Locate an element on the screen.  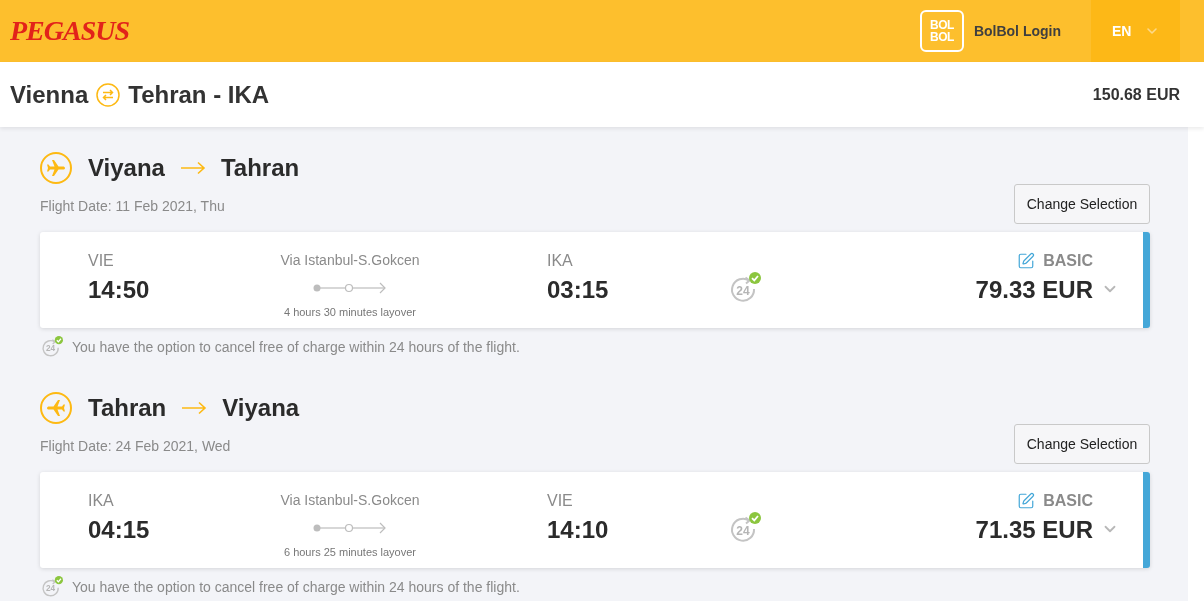
total-price: 150.68 EUR is located at coordinates (1136, 94).